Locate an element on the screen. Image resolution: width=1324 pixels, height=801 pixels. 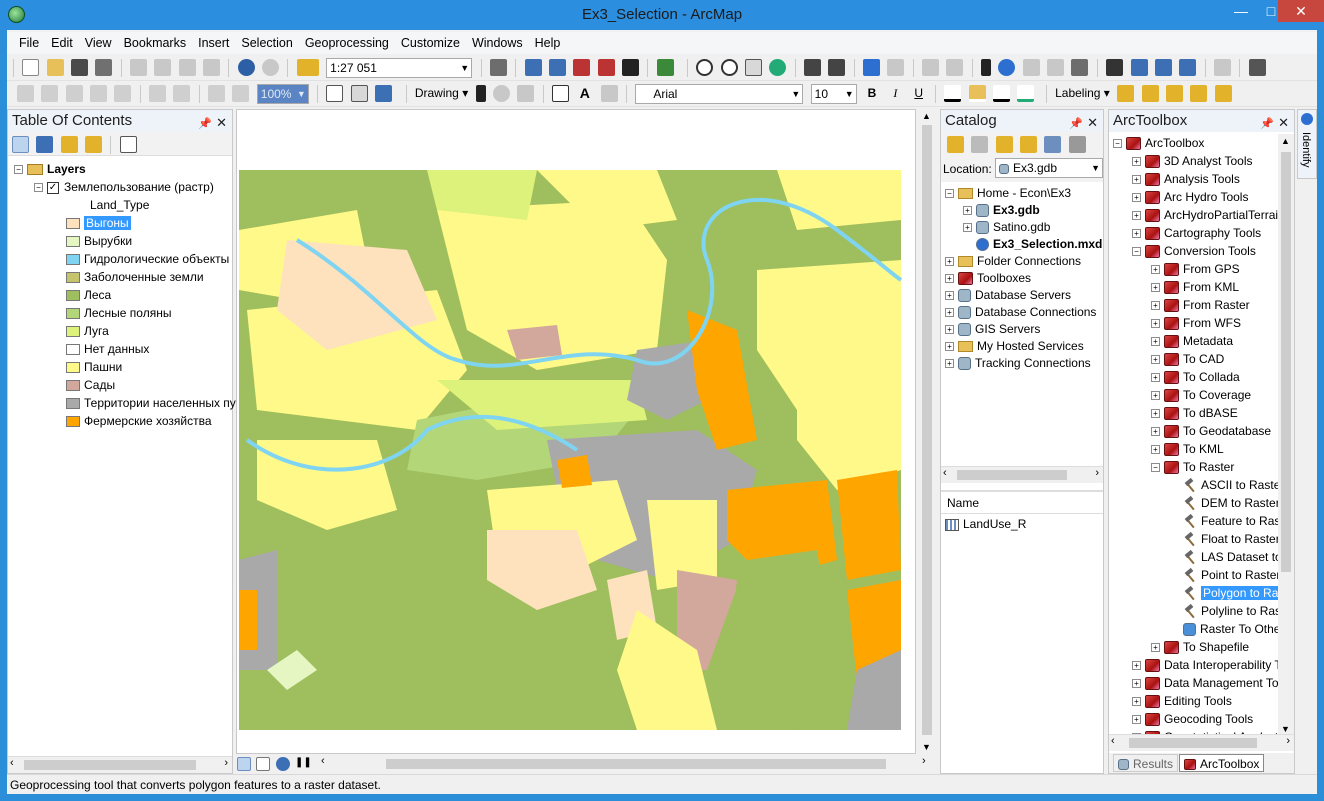
tree-item: + Tracking Connections is located at coordinates (1018, 363).